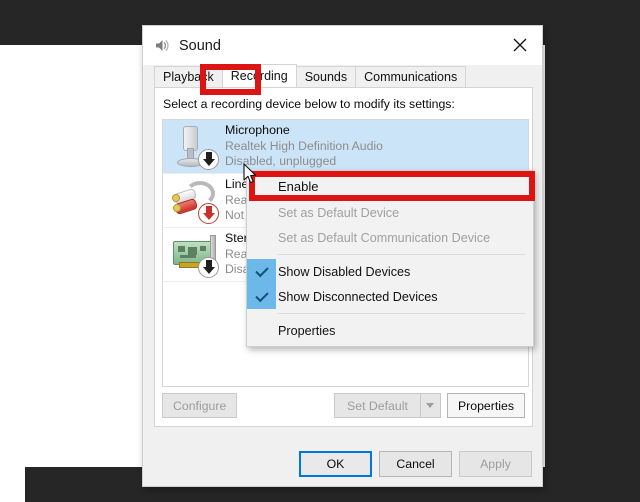 This screenshot has height=502, width=640. I want to click on tab-recording: Recording, so click(259, 75).